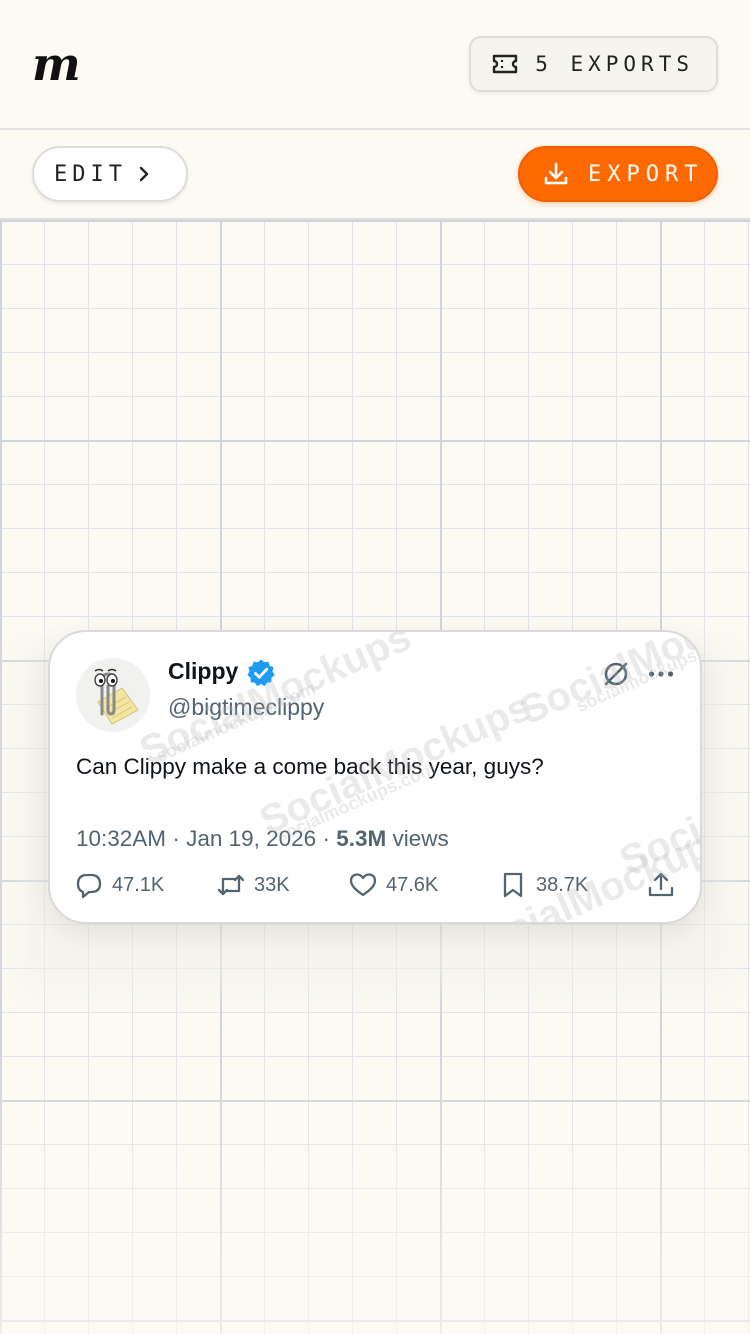 The height and width of the screenshot is (1334, 750). I want to click on repost-action: 33K, so click(253, 885).